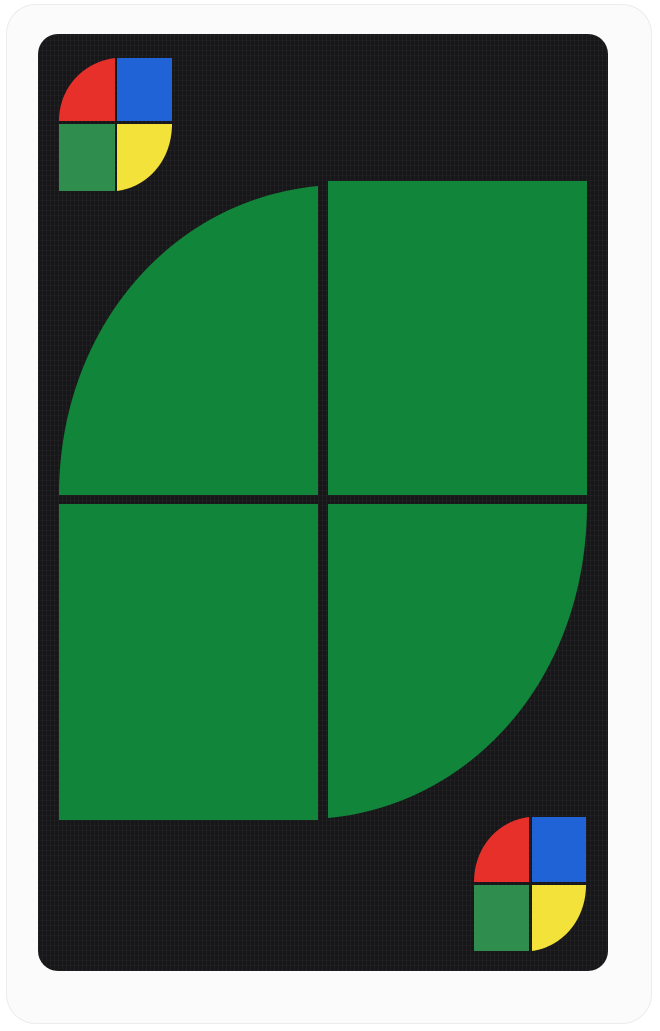 The width and height of the screenshot is (660, 1031). Describe the element at coordinates (501, 918) in the screenshot. I see `corner-emblem-bottom-right-green` at that location.